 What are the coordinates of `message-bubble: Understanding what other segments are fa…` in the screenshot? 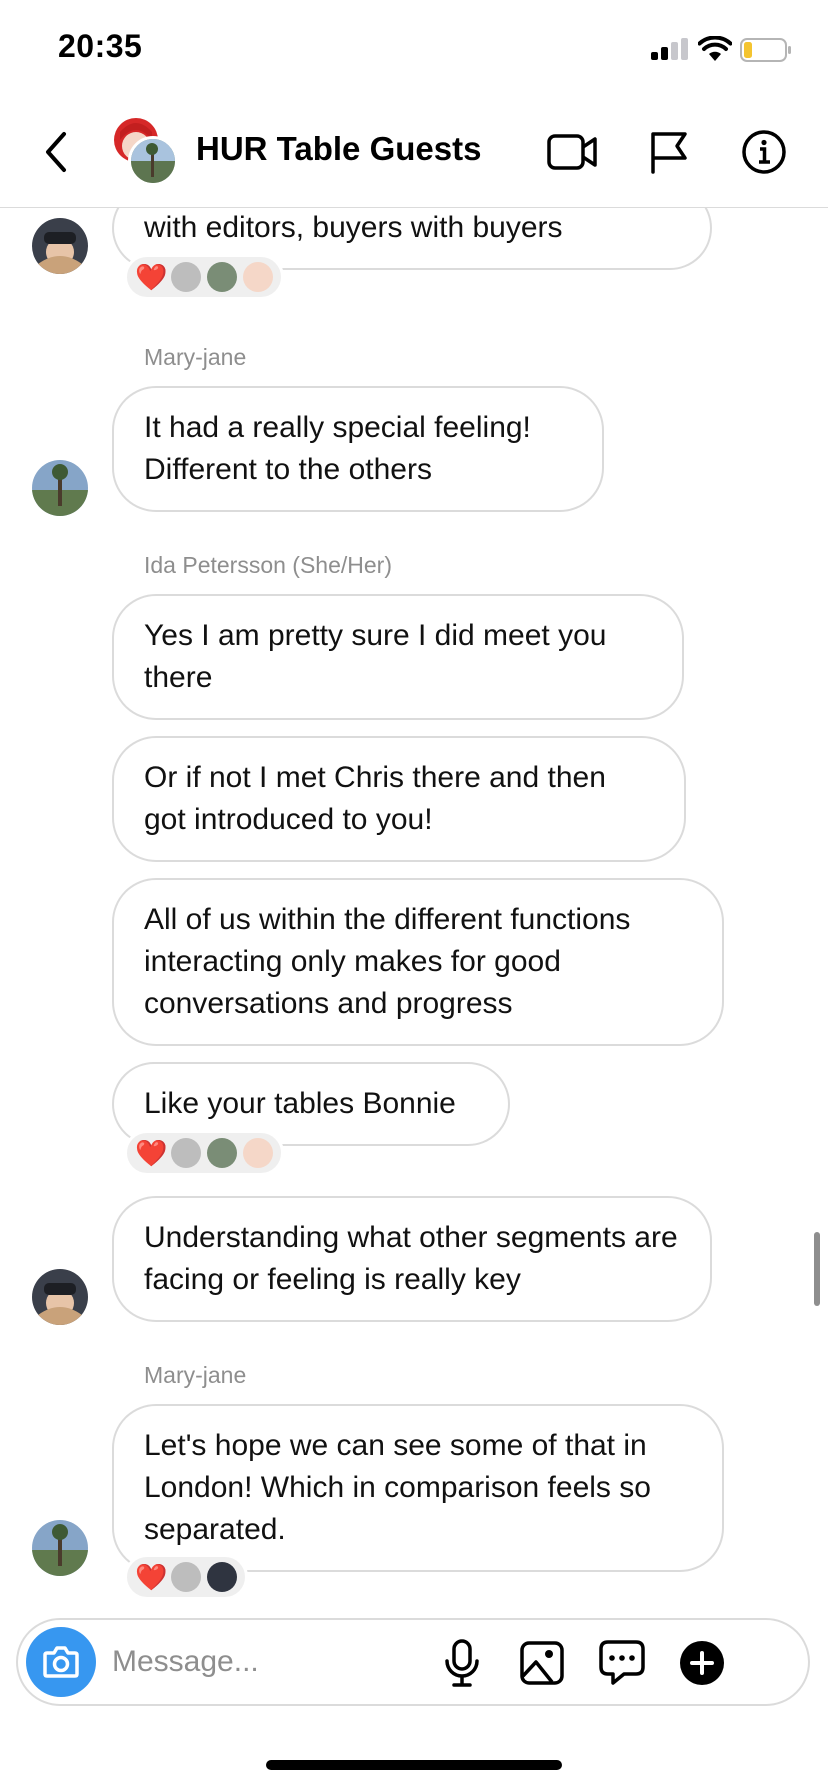 It's located at (412, 1259).